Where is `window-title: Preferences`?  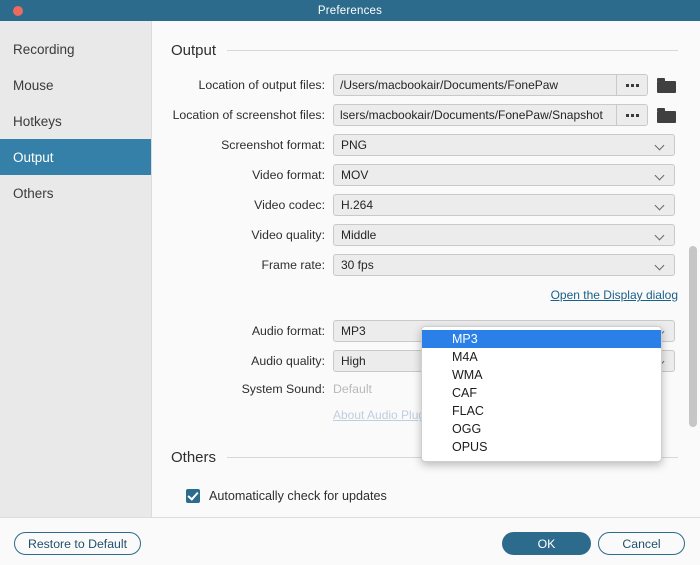 window-title: Preferences is located at coordinates (350, 10).